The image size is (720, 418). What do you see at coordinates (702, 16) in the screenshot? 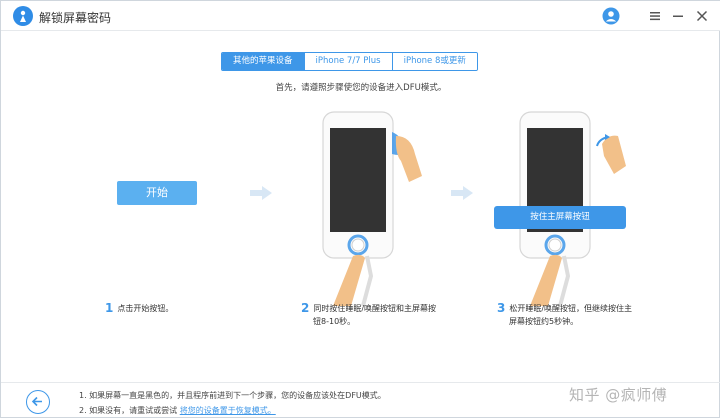
I see `close-icon` at bounding box center [702, 16].